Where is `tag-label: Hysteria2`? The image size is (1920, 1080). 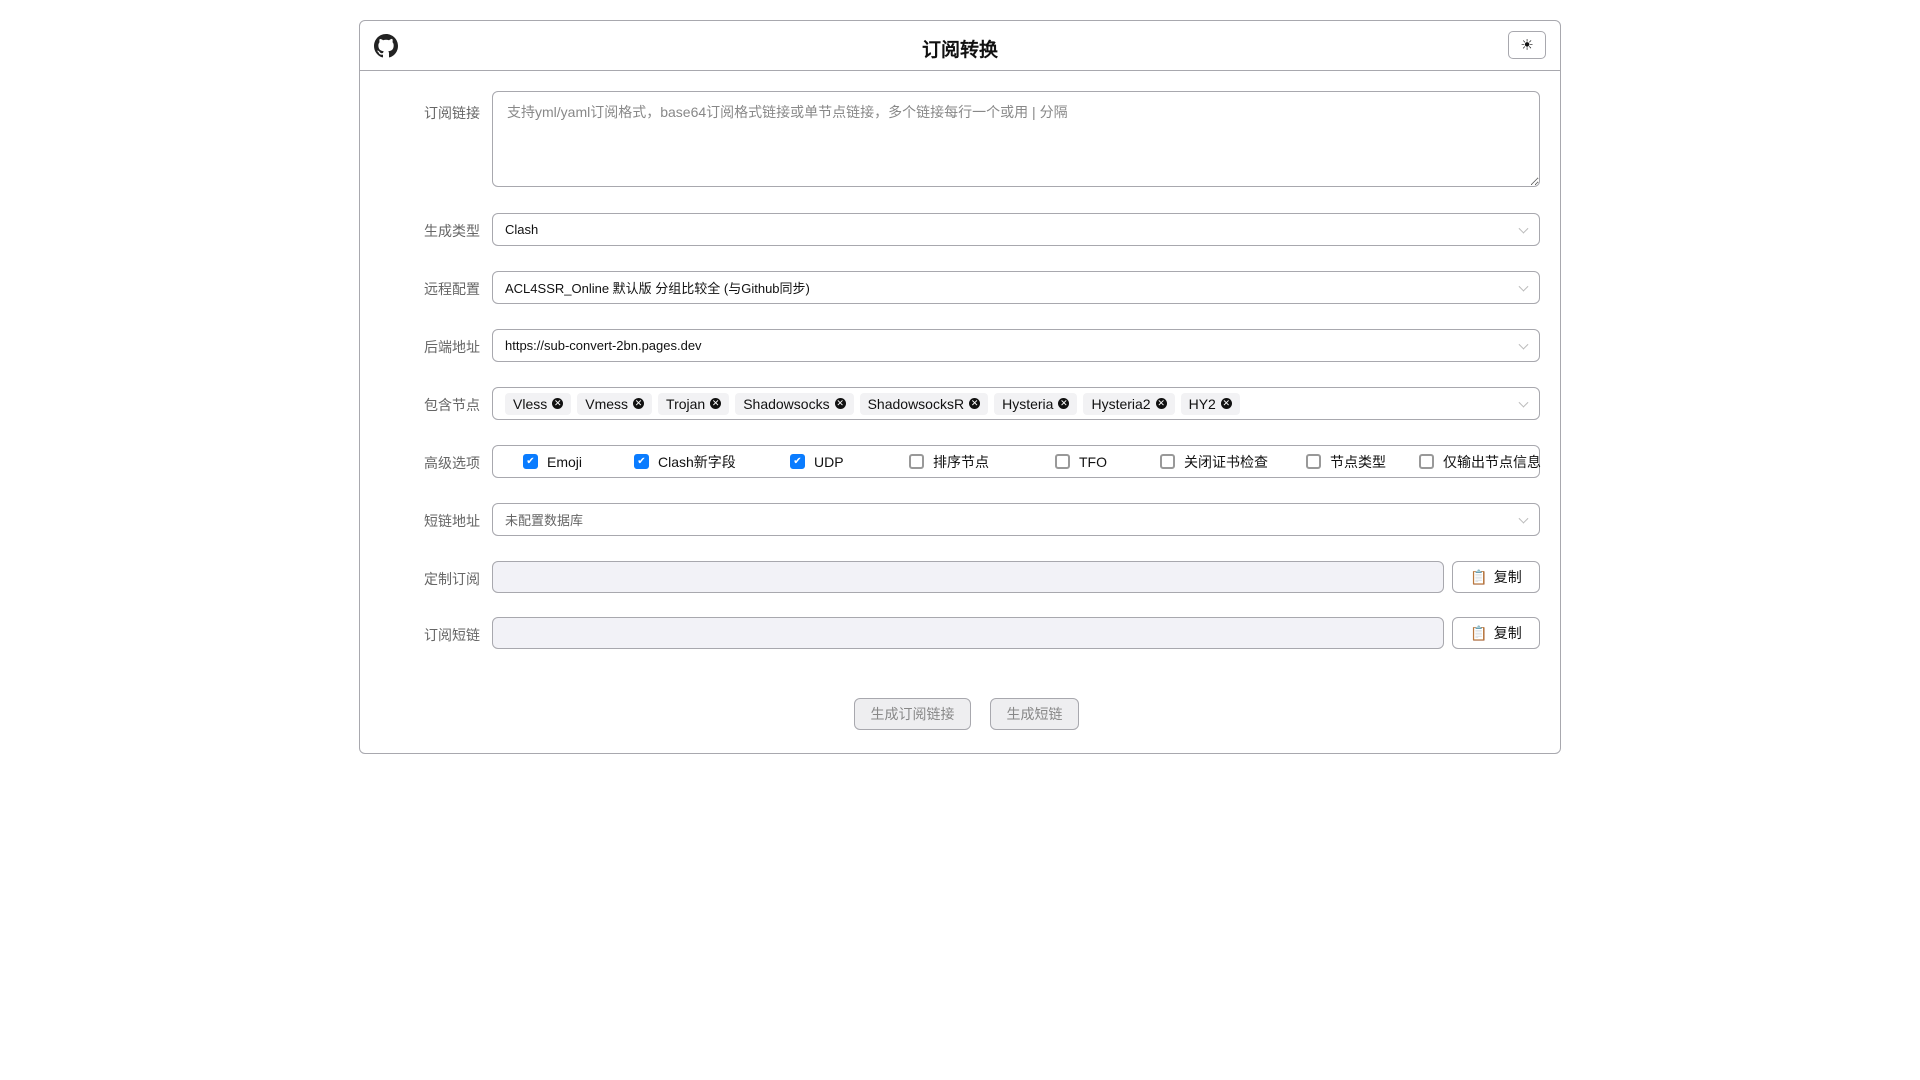 tag-label: Hysteria2 is located at coordinates (1121, 403).